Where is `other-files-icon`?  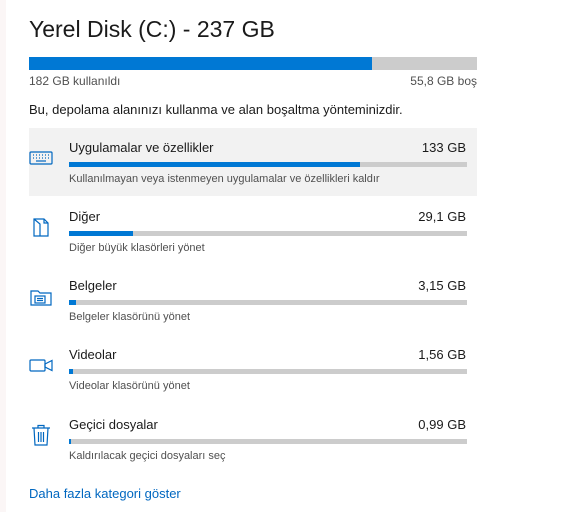 other-files-icon is located at coordinates (41, 227).